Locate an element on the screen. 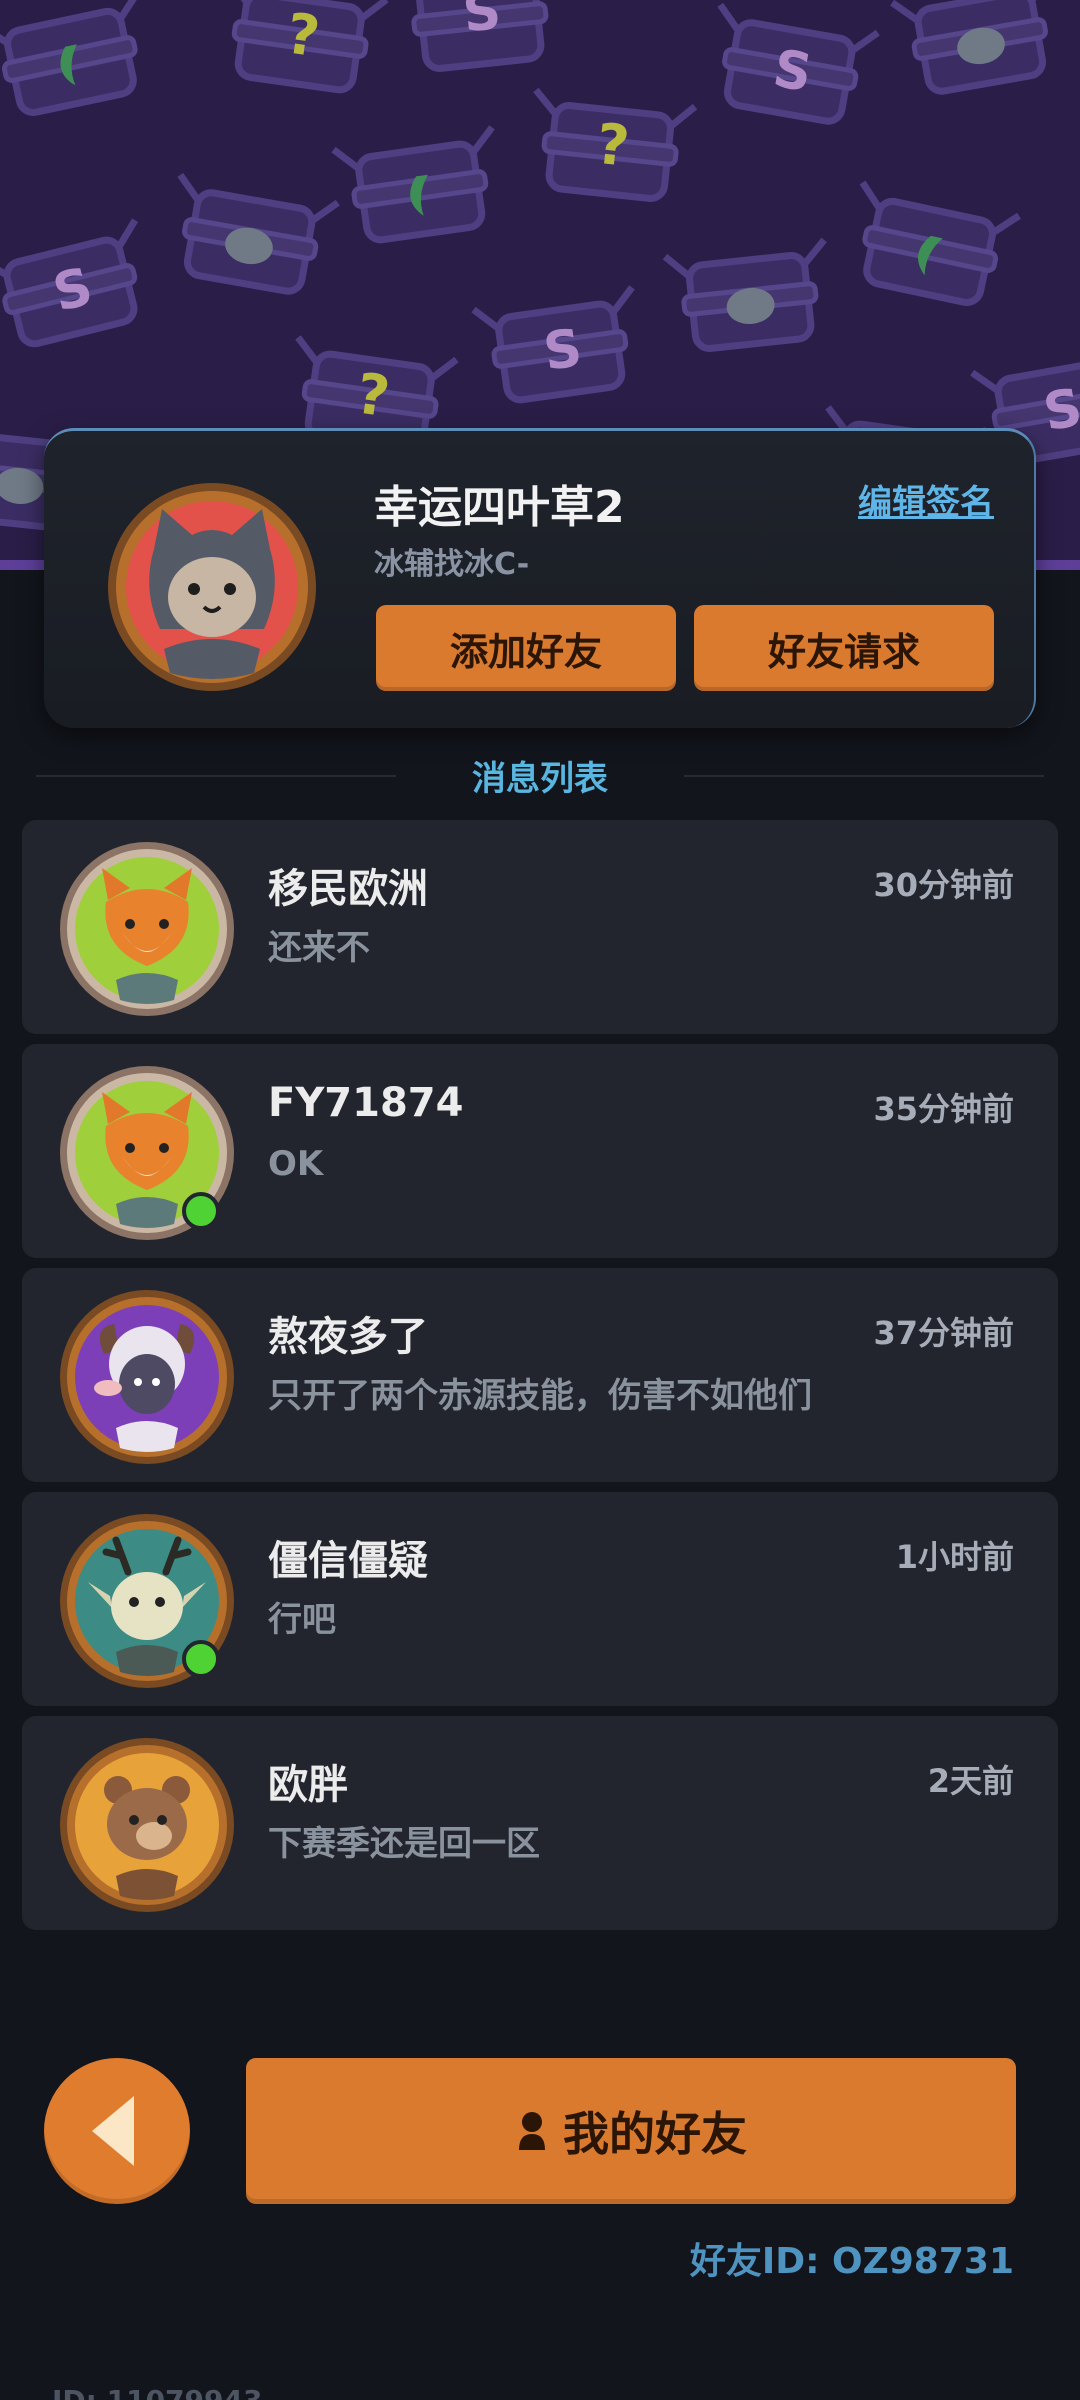 The height and width of the screenshot is (2400, 1080). message-list-item: FY71874 35分钟前 OK is located at coordinates (540, 1151).